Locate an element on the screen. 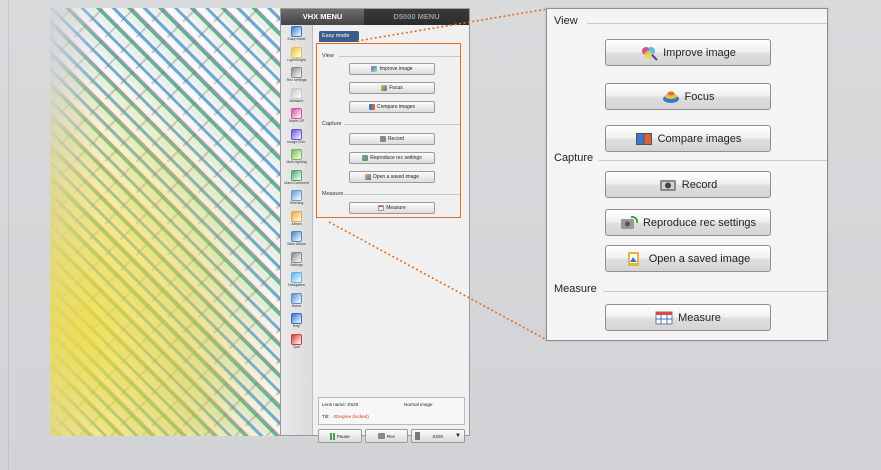  panel-tabs: VHX MENU D5000 MENU is located at coordinates (375, 17).